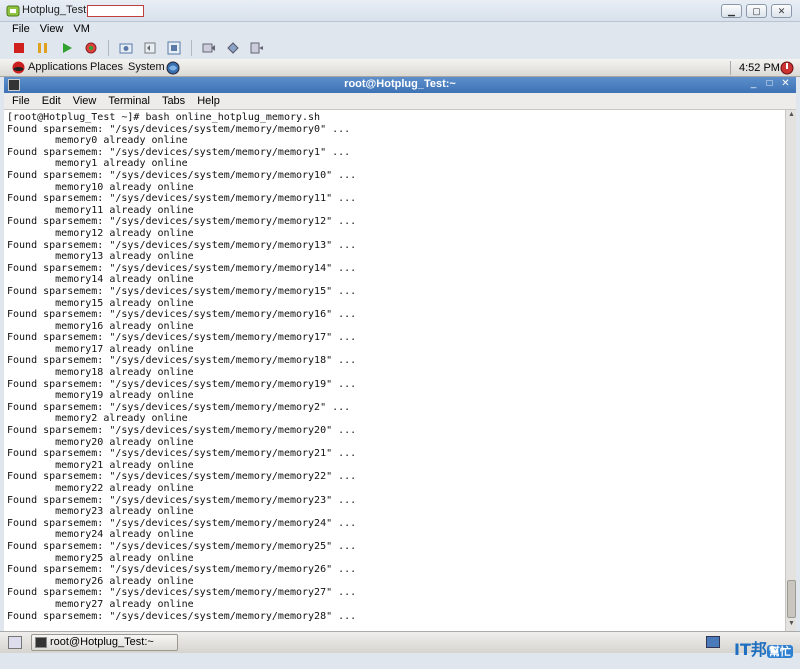  Describe the element at coordinates (52, 29) in the screenshot. I see `vm-menu-view: View` at that location.